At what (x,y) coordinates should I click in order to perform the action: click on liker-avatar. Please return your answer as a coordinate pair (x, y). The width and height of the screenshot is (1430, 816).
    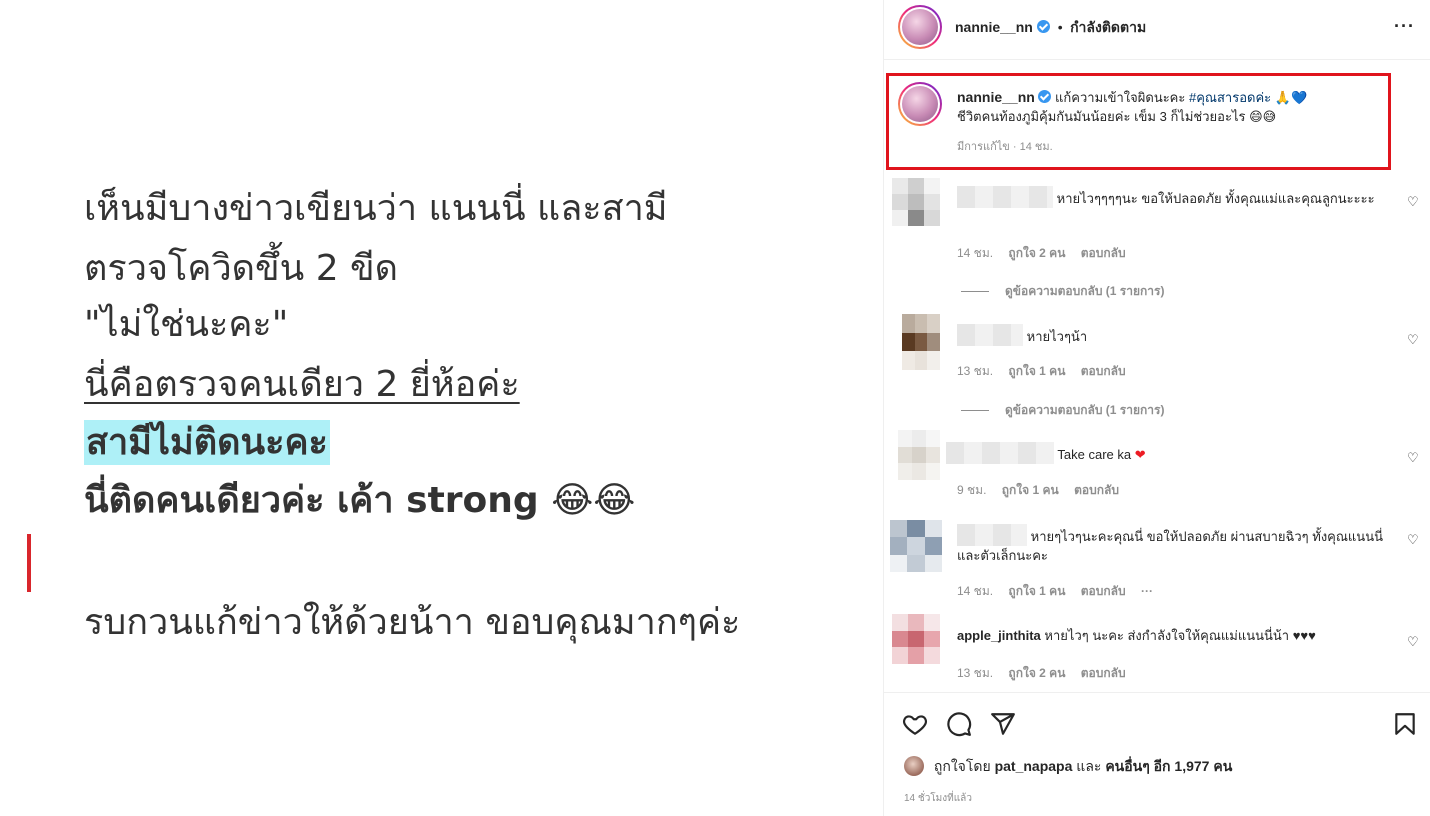
    Looking at the image, I should click on (914, 766).